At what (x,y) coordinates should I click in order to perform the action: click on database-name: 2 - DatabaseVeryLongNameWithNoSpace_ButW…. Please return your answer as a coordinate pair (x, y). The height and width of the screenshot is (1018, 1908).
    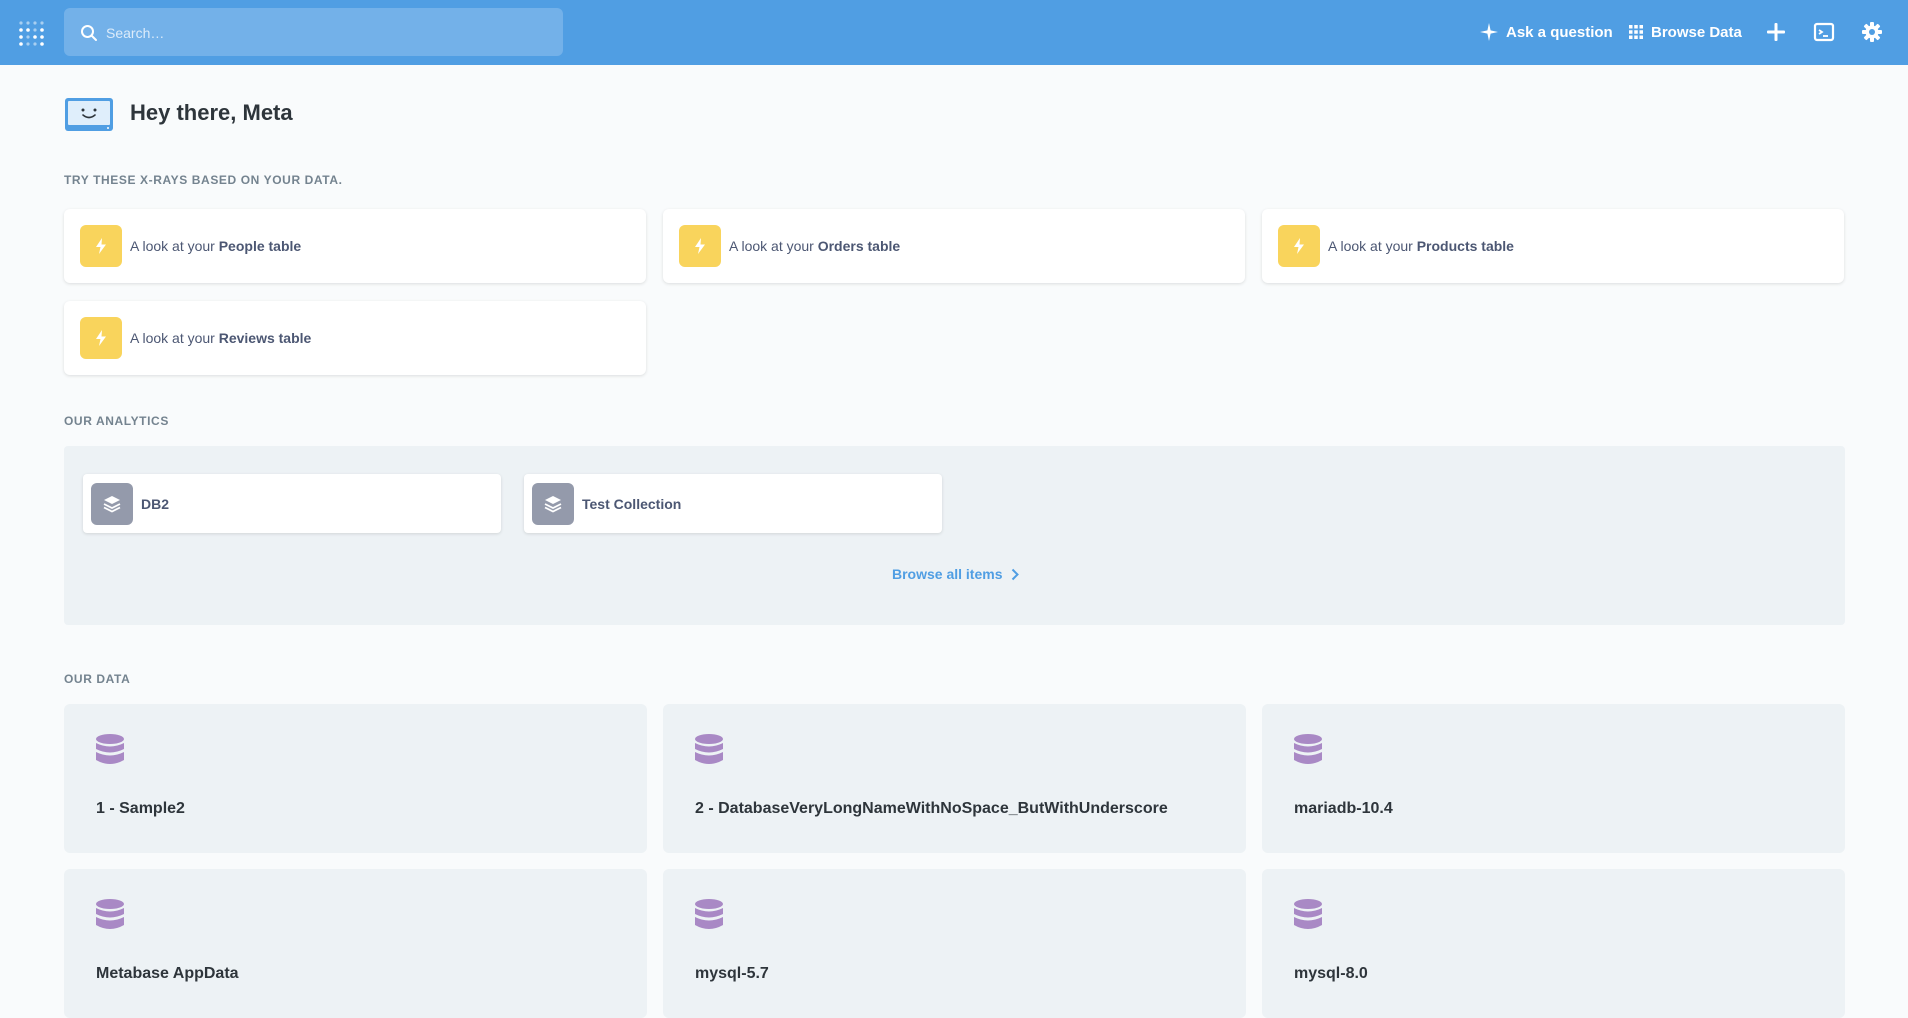
    Looking at the image, I should click on (931, 808).